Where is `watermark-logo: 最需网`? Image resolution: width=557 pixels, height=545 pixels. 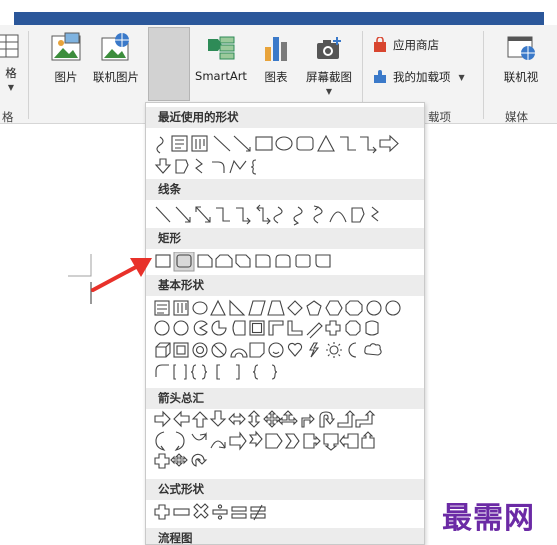
watermark-logo: 最需网 is located at coordinates (488, 518).